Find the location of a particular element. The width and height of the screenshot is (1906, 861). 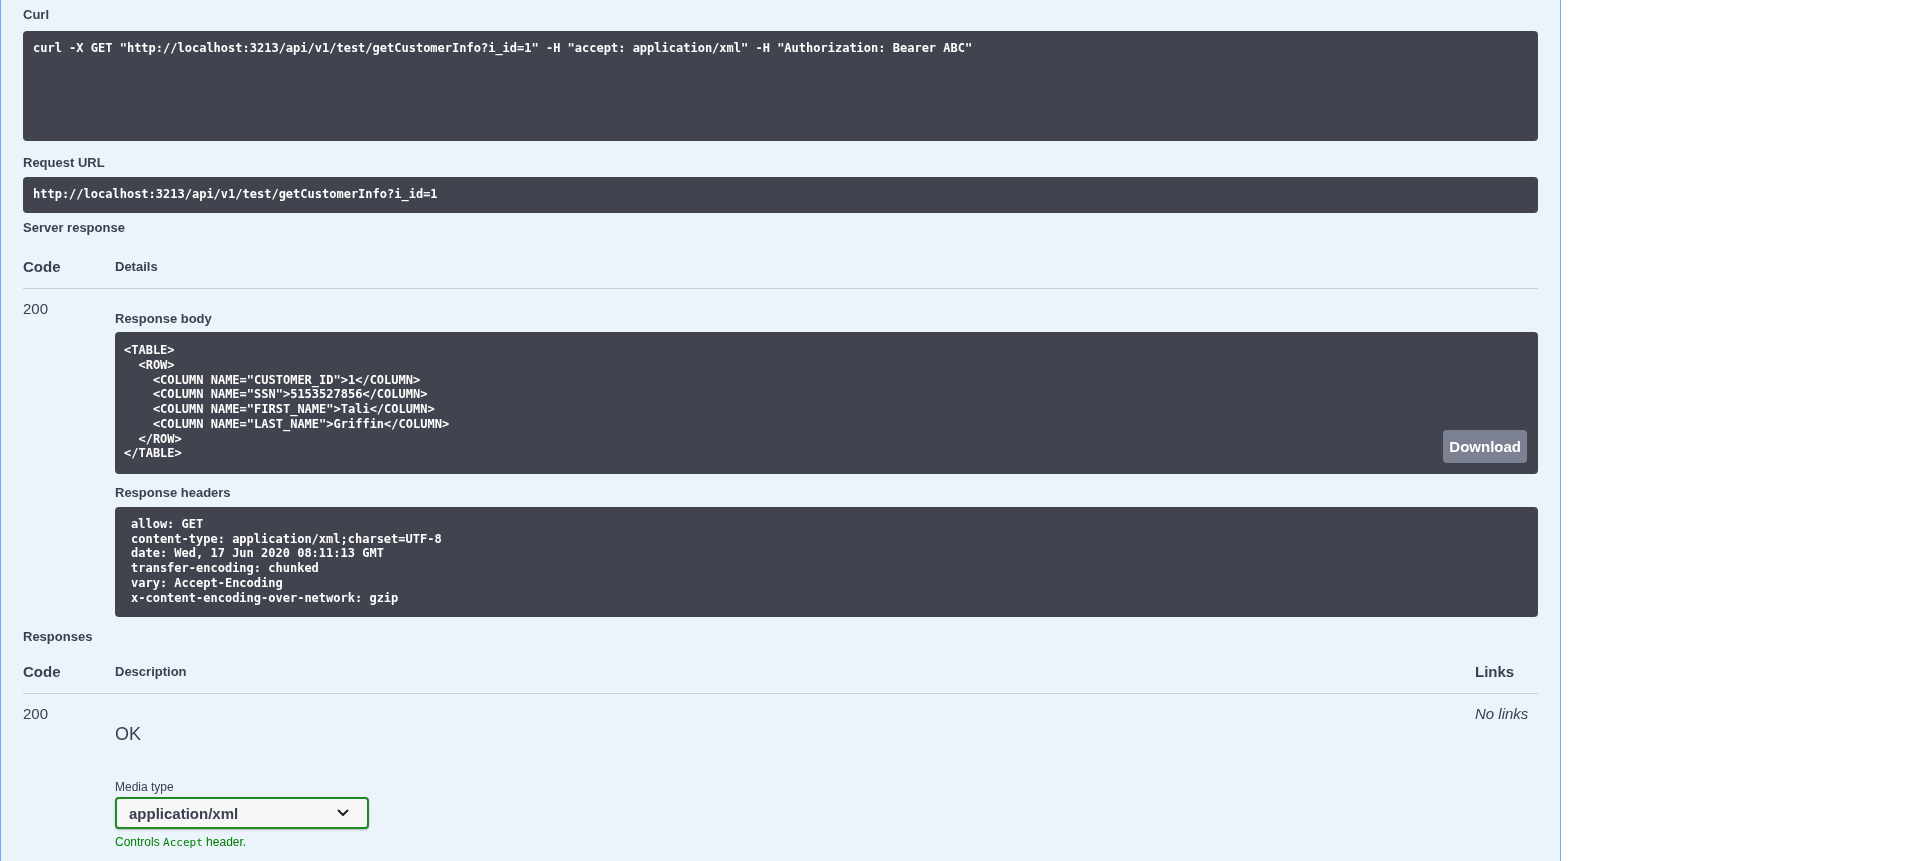

section-label: Responses is located at coordinates (58, 637).